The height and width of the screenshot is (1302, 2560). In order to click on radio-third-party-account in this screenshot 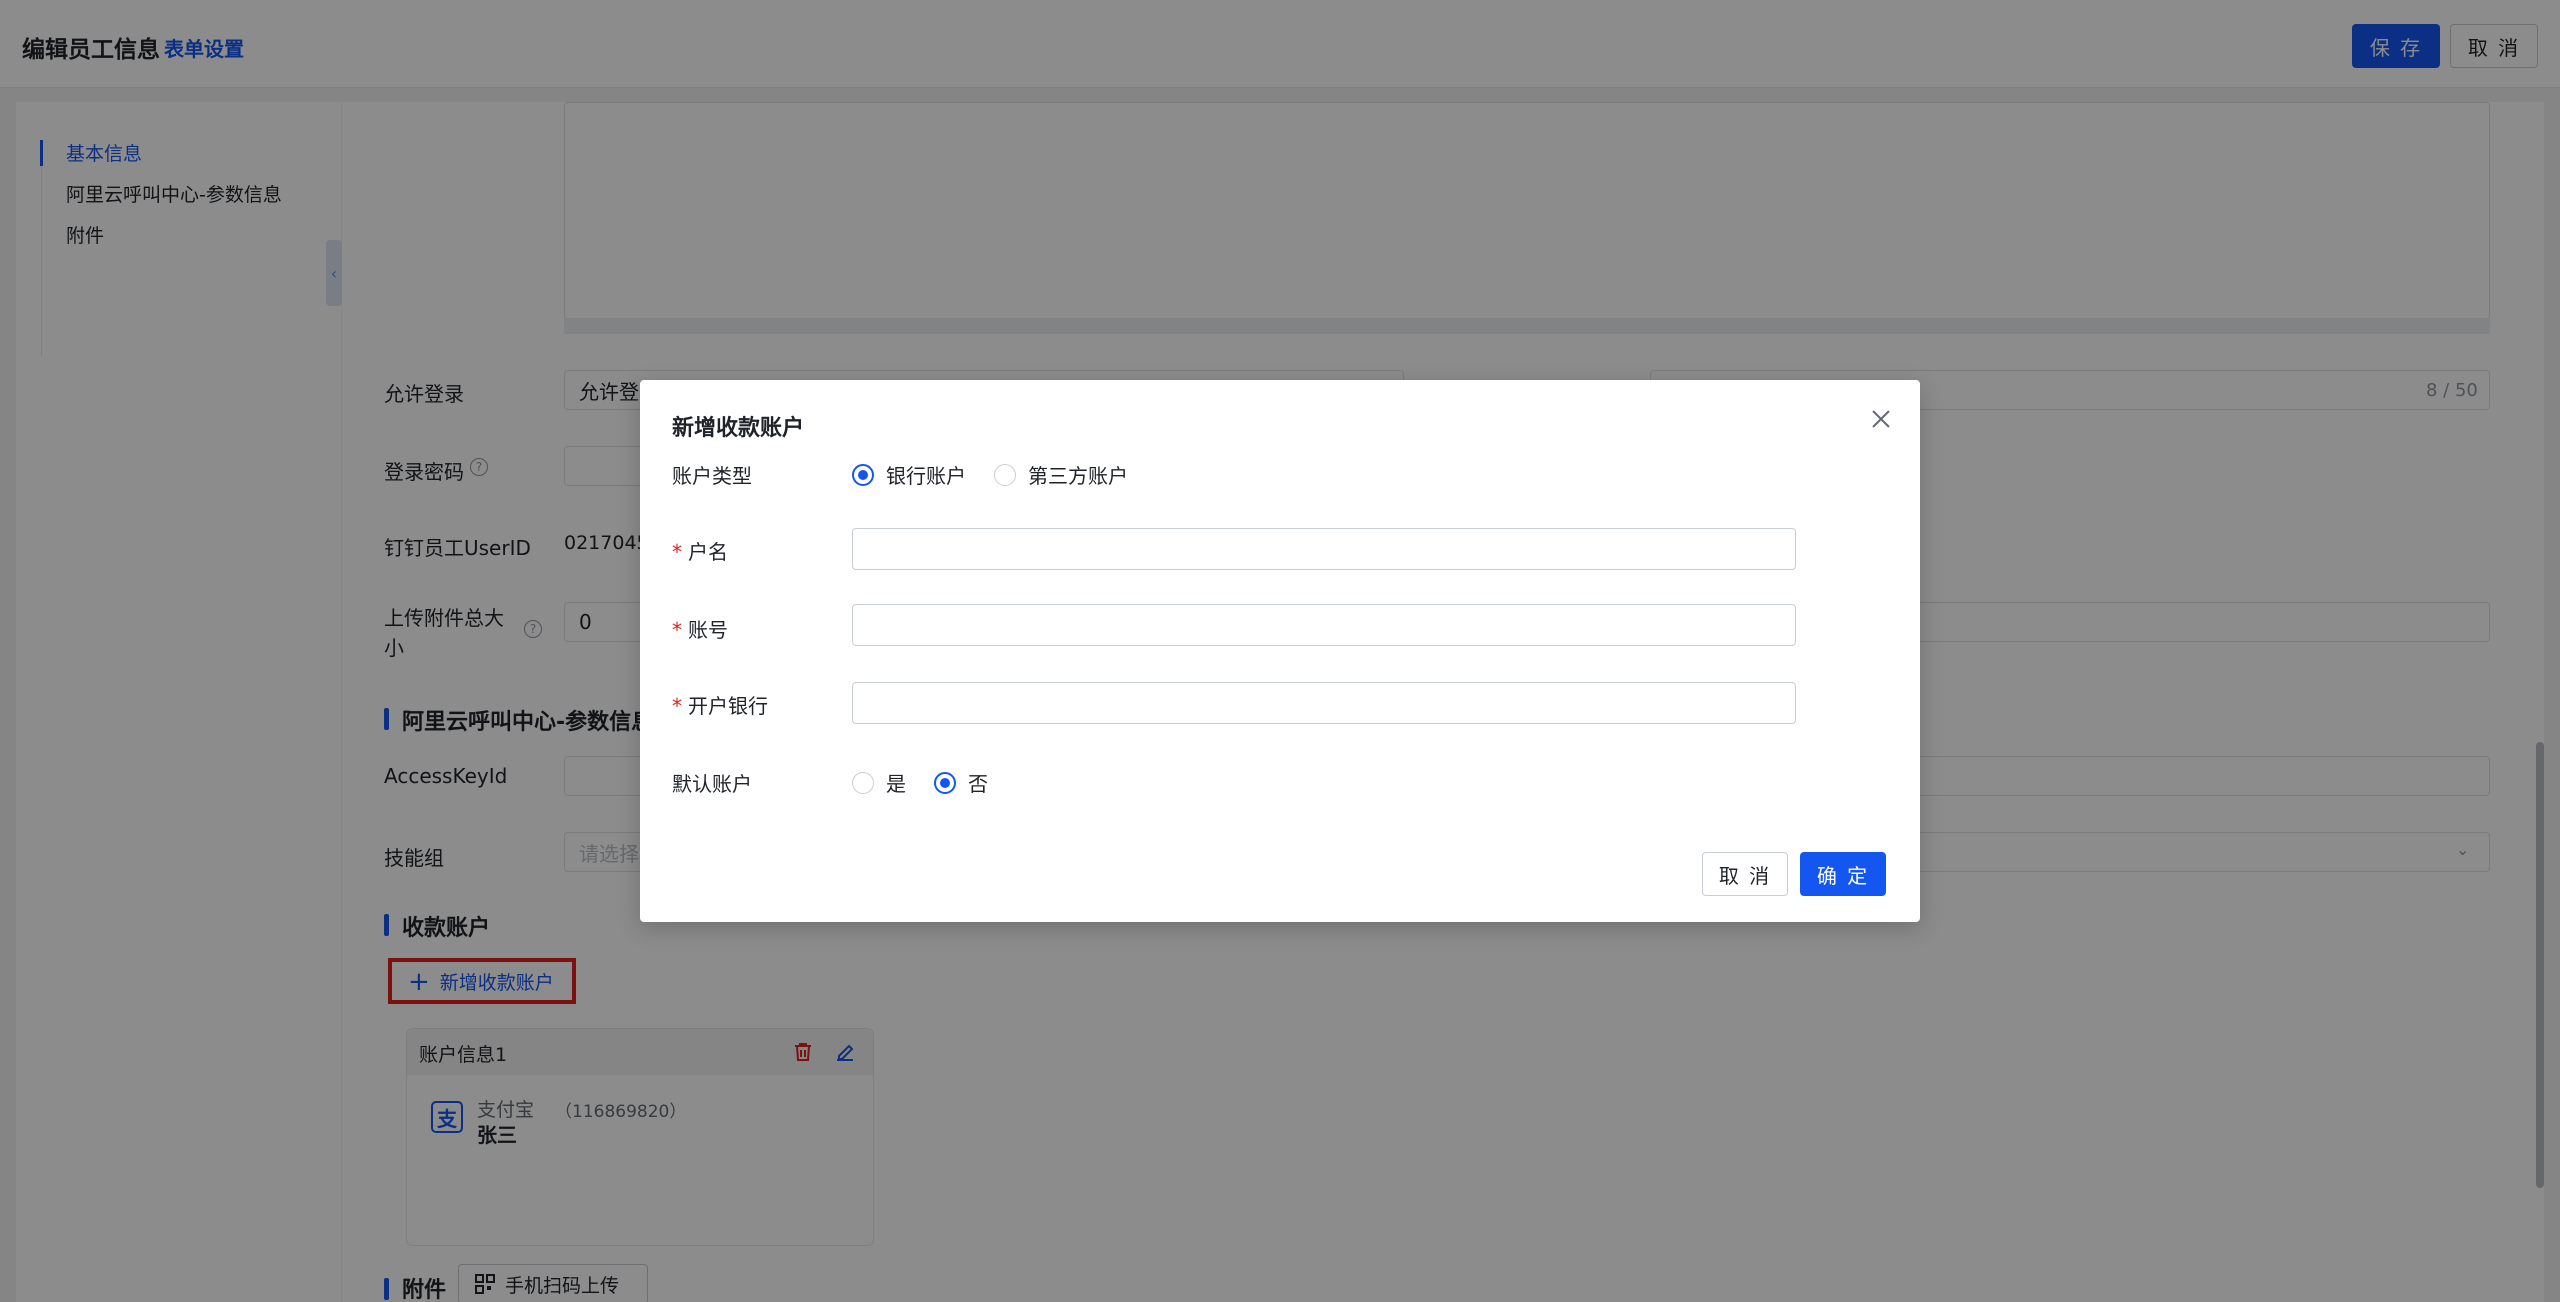, I will do `click(1005, 474)`.